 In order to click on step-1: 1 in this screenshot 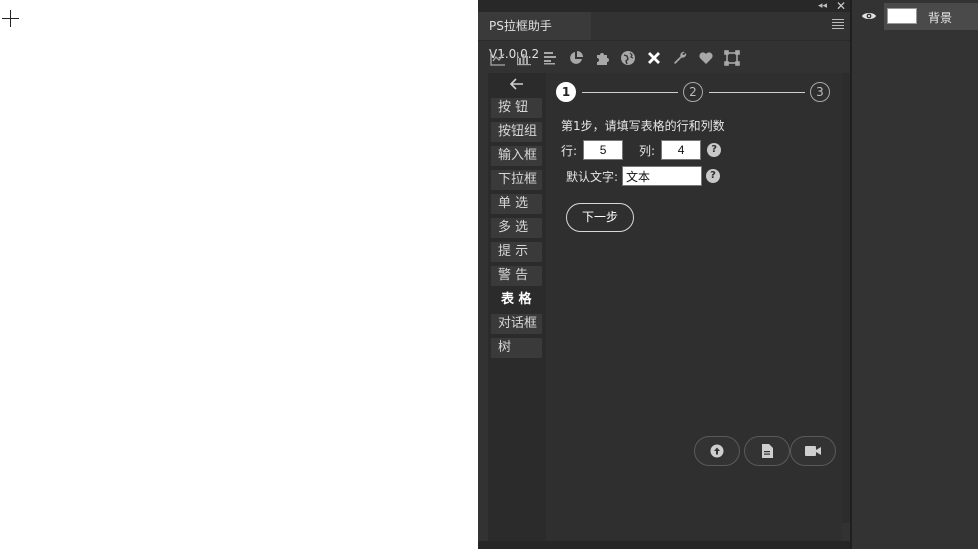, I will do `click(566, 92)`.